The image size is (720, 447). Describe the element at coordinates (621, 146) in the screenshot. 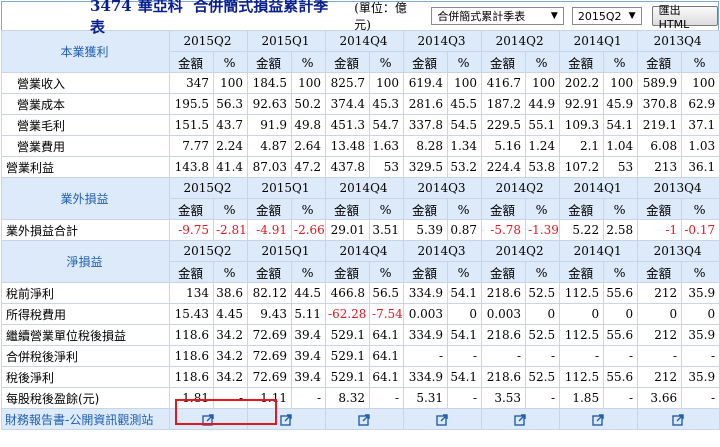

I see `pct-cell: 1.04` at that location.